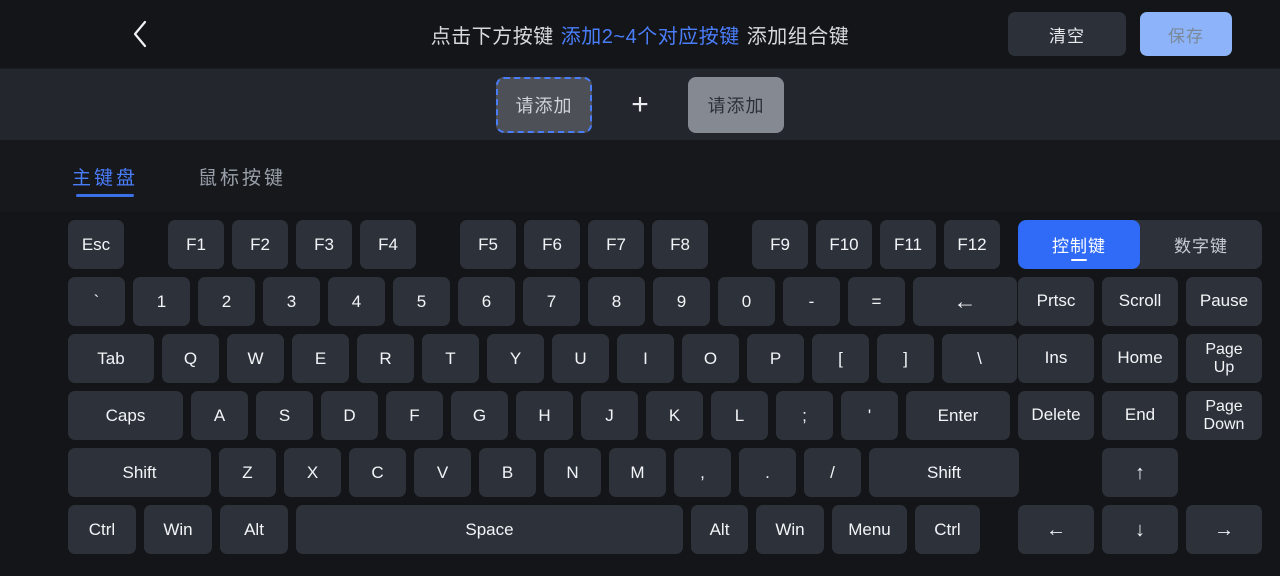  What do you see at coordinates (640, 104) in the screenshot?
I see `combo-slot-bar: 请添加 + 请添加` at bounding box center [640, 104].